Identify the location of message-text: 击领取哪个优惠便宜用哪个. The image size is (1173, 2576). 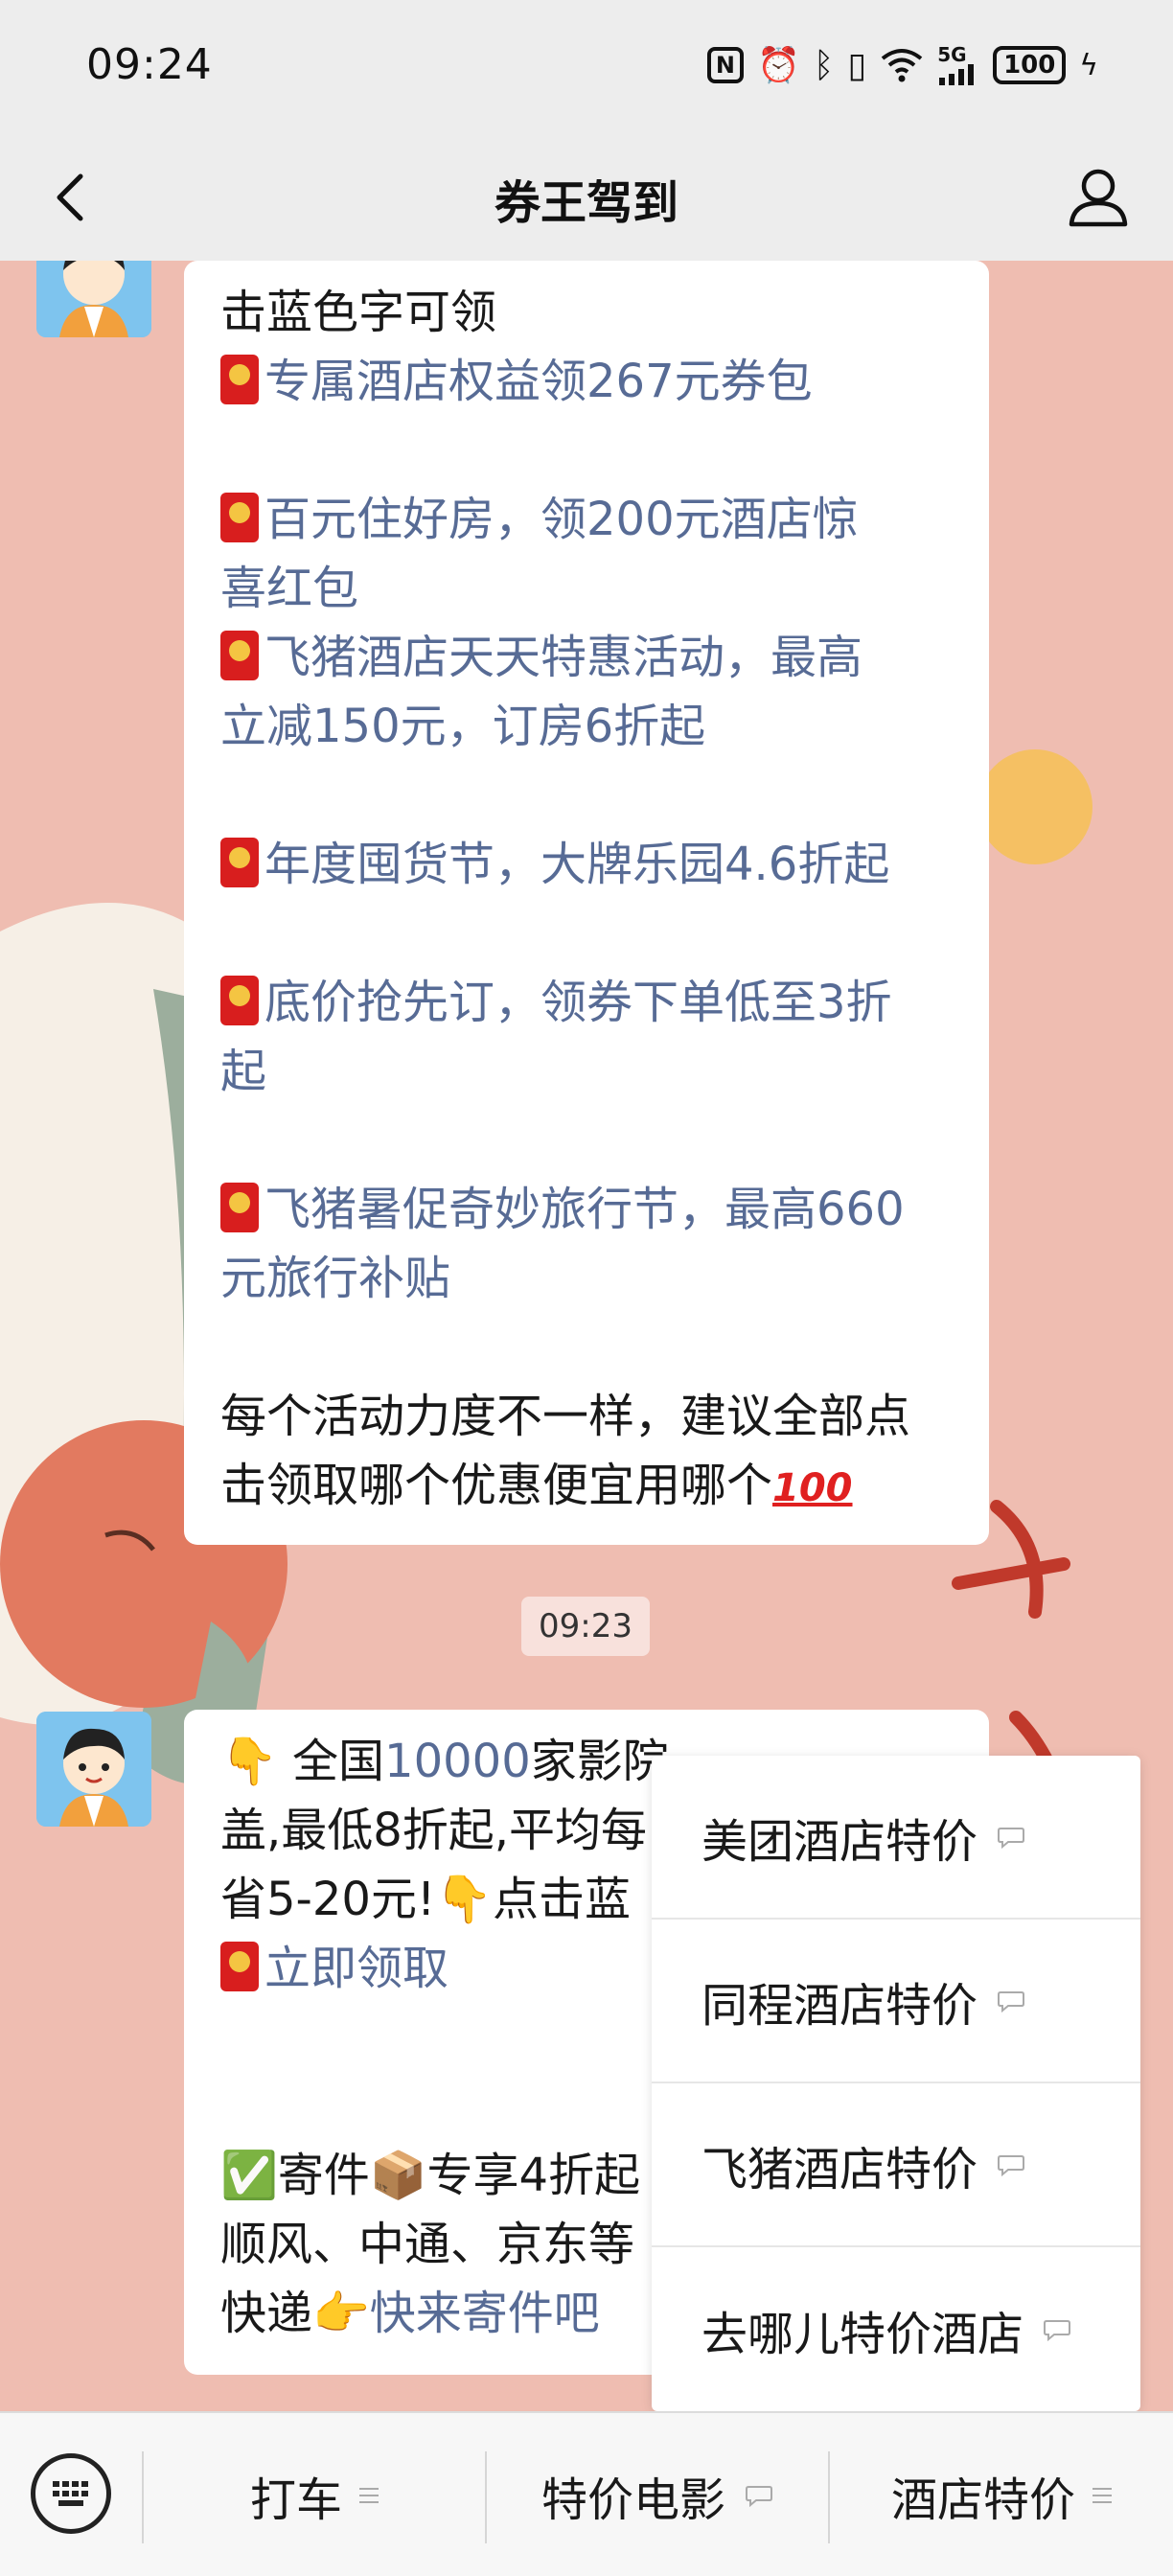
(496, 1485).